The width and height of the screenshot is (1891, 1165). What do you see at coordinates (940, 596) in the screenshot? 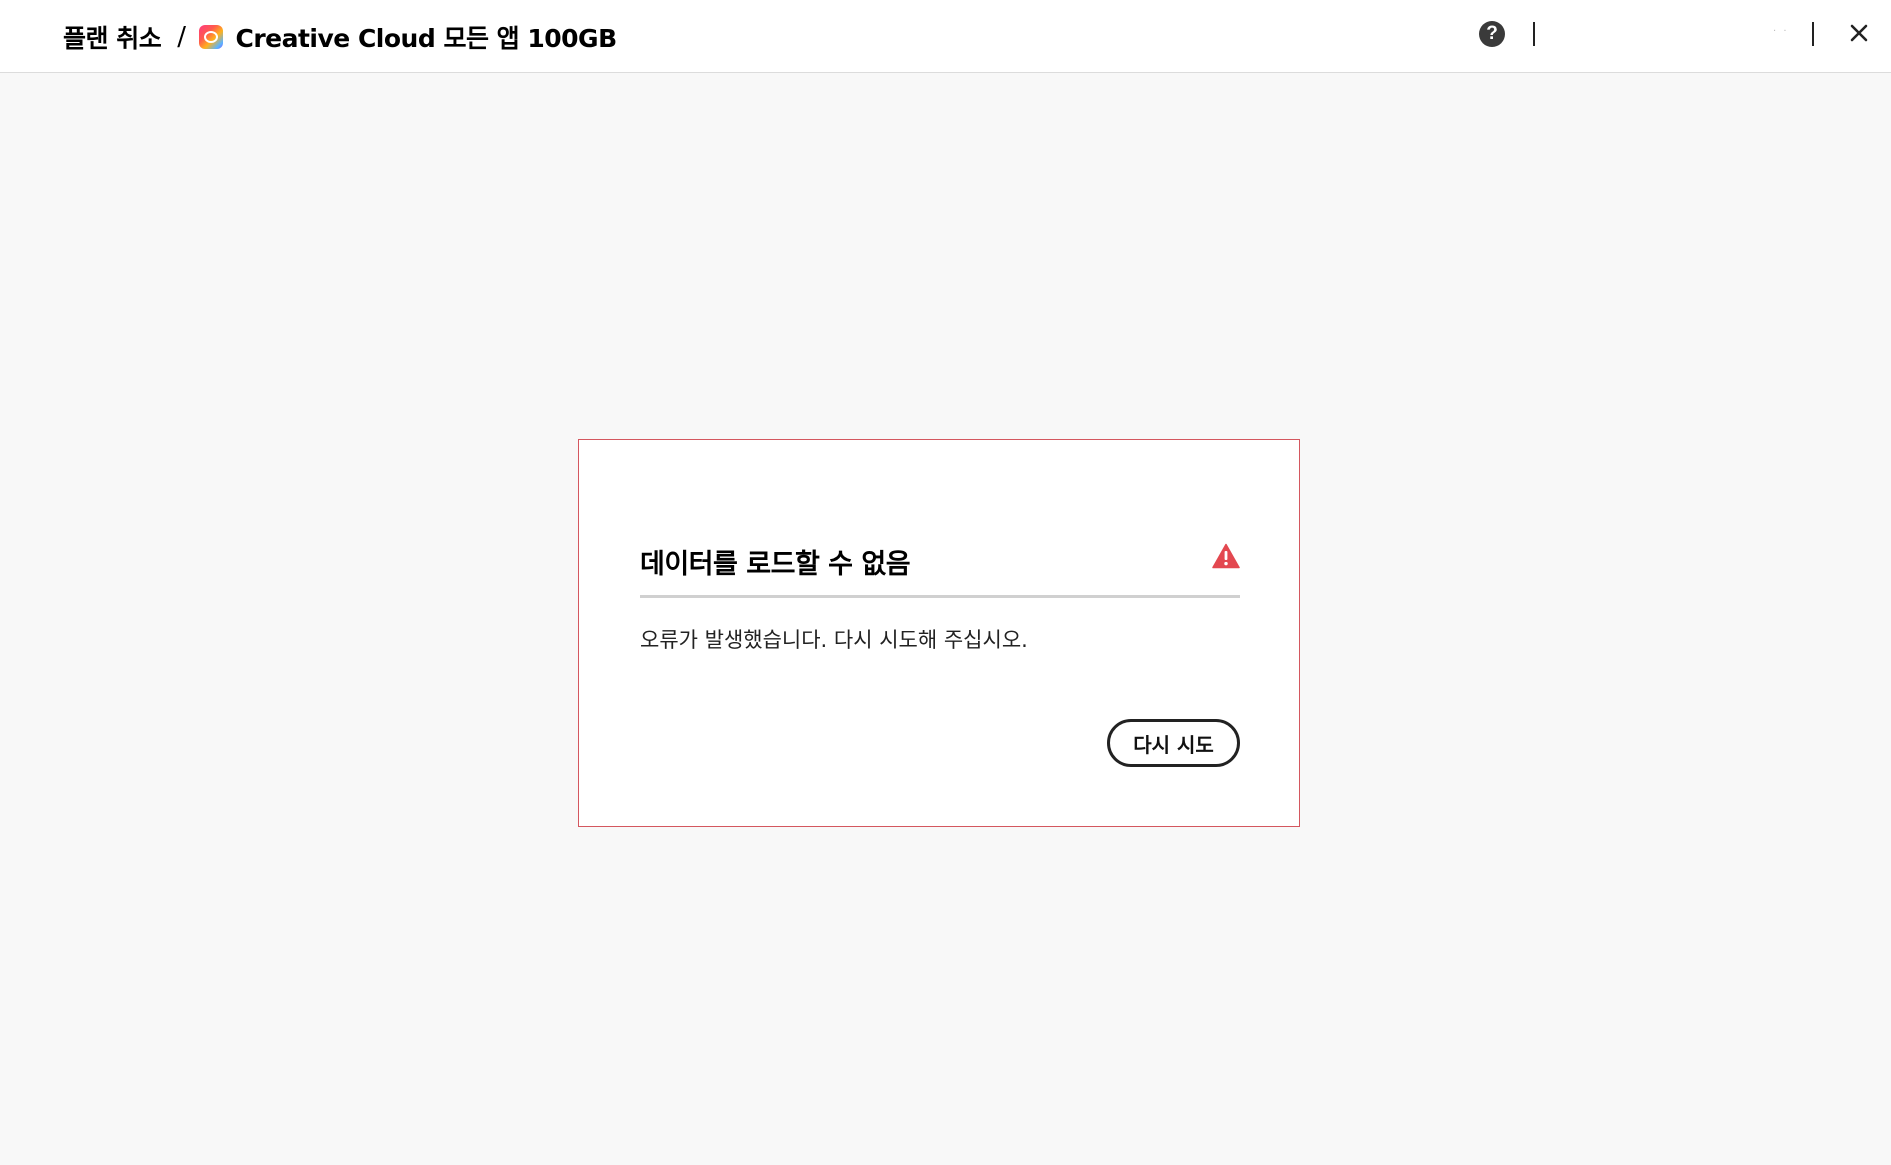
I see `title-divider` at bounding box center [940, 596].